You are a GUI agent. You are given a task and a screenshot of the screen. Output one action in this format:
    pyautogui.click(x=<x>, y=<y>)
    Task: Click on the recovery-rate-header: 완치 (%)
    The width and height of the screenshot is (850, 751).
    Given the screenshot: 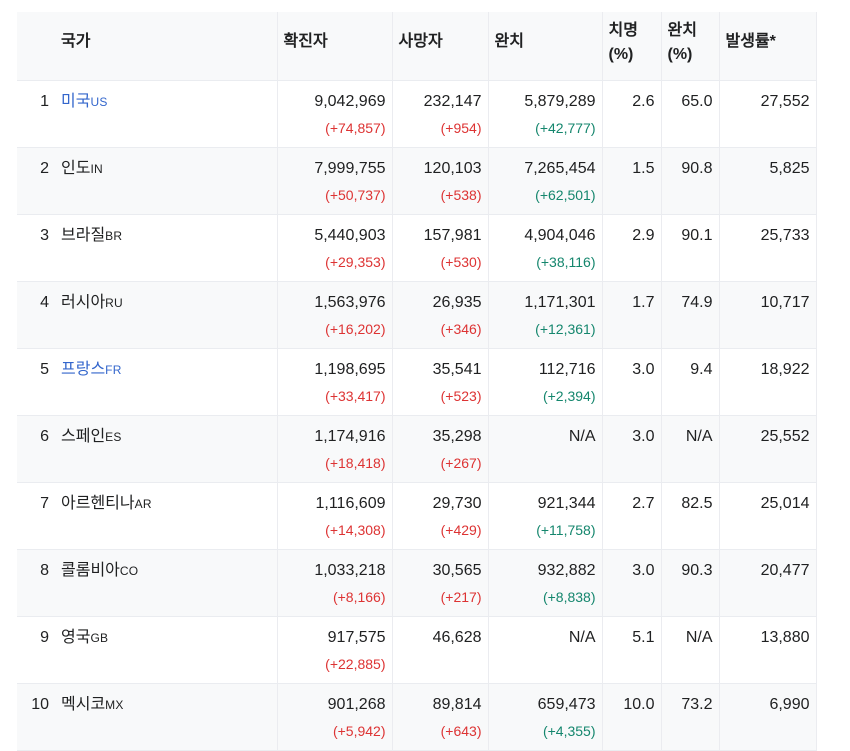 What is the action you would take?
    pyautogui.click(x=690, y=46)
    